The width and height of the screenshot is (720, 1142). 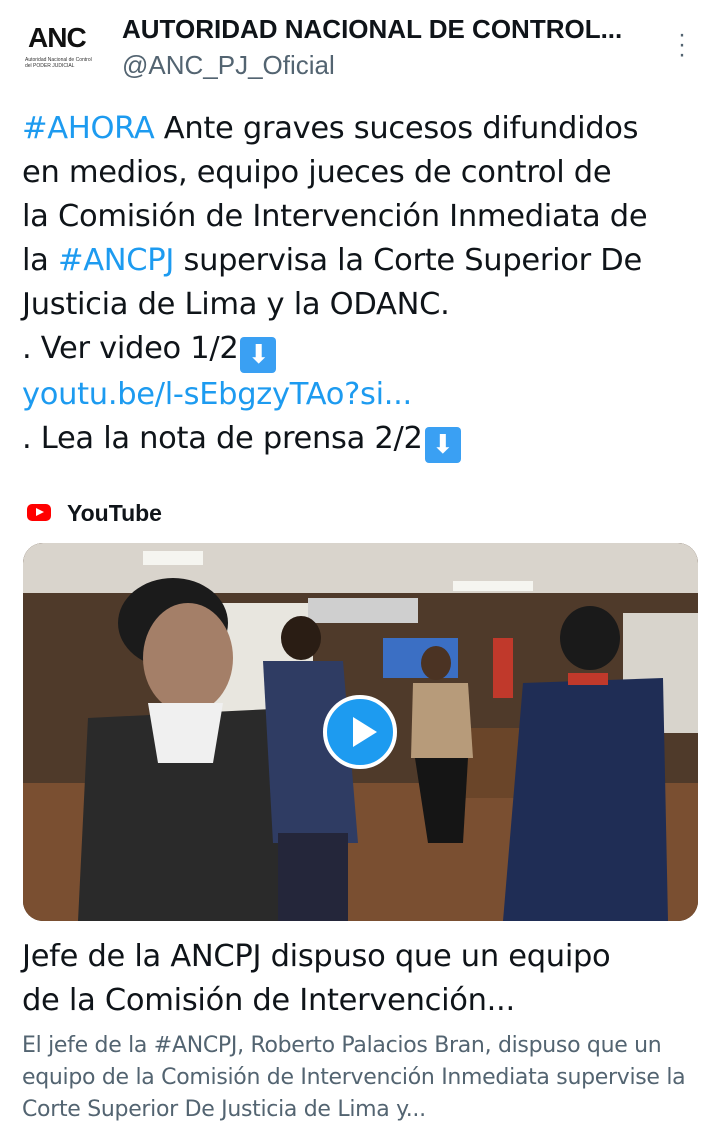 I want to click on card-source-label: YouTube, so click(x=114, y=513).